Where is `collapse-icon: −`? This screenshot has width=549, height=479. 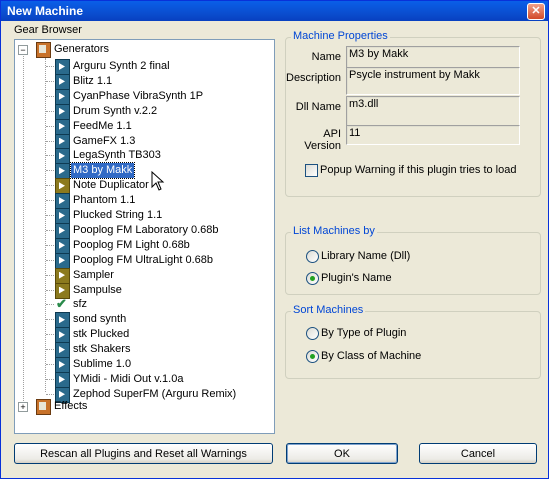
collapse-icon: − is located at coordinates (23, 50).